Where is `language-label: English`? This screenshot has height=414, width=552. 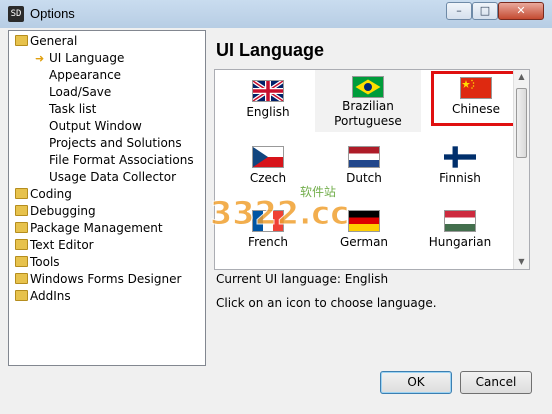 language-label: English is located at coordinates (268, 112).